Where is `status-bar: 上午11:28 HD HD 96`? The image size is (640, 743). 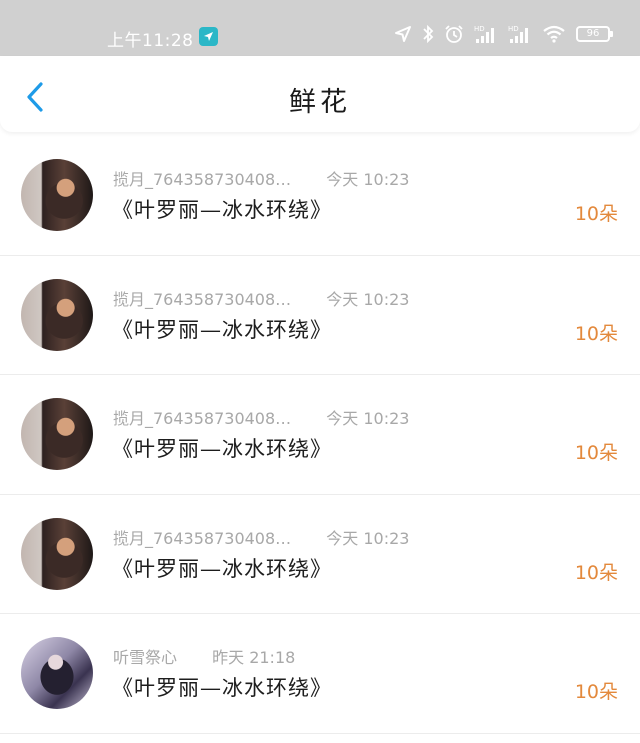
status-bar: 上午11:28 HD HD 96 is located at coordinates (320, 28).